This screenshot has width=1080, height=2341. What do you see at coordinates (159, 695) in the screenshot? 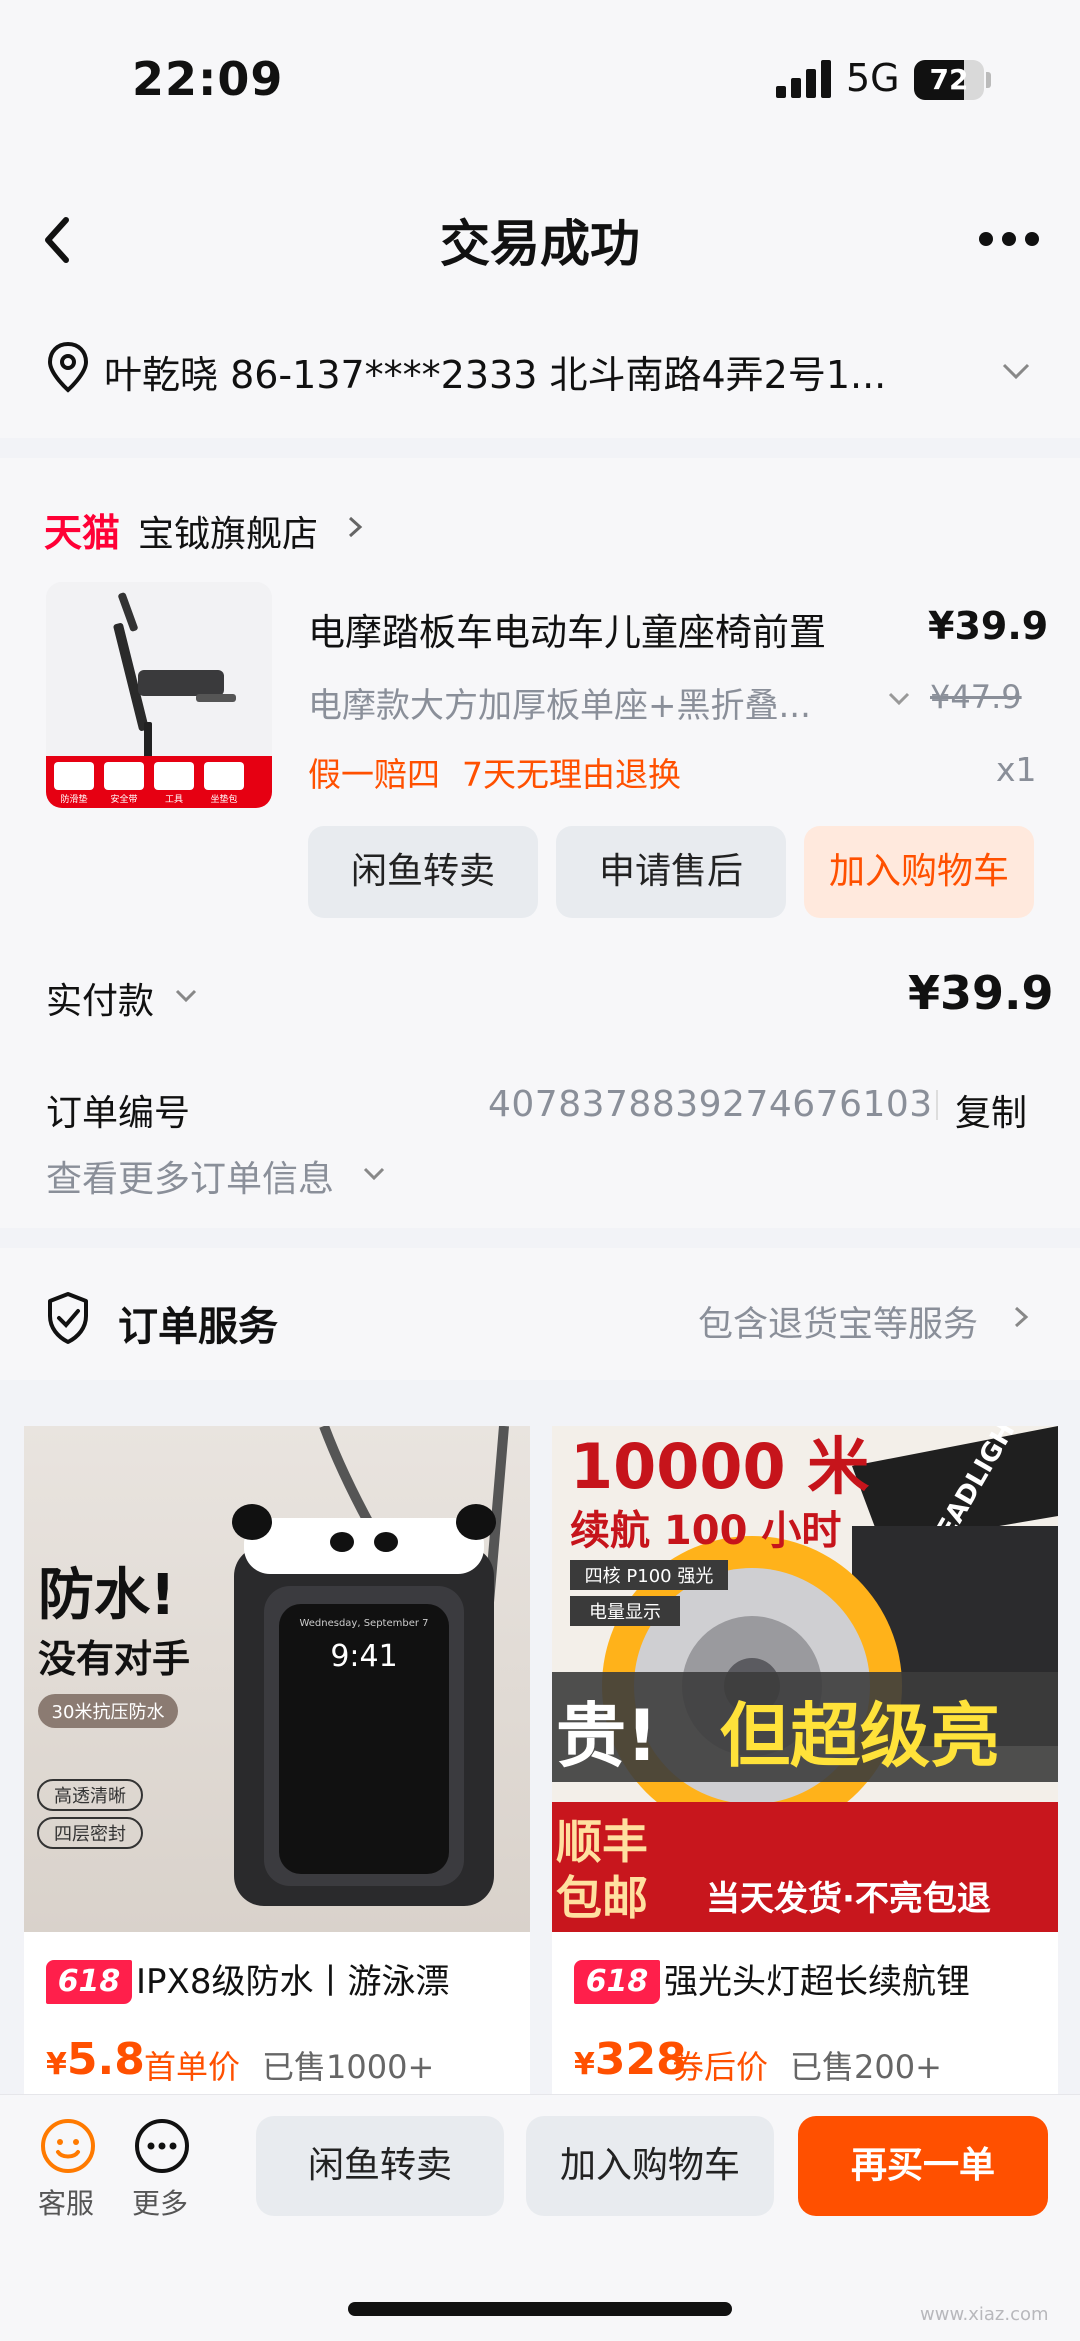
I see `product-image: 防滑垫 安全带 工具 坐垫包` at bounding box center [159, 695].